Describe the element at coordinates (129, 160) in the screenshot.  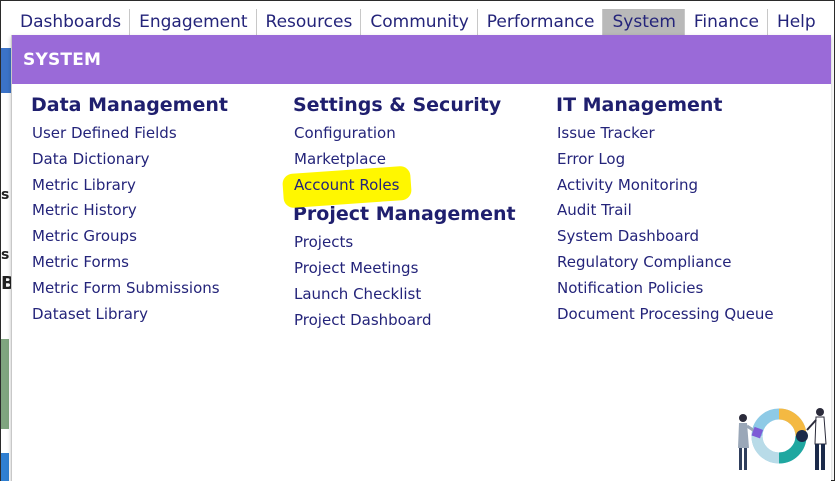
I see `menu-link-data-dictionary: Data Dictionary` at that location.